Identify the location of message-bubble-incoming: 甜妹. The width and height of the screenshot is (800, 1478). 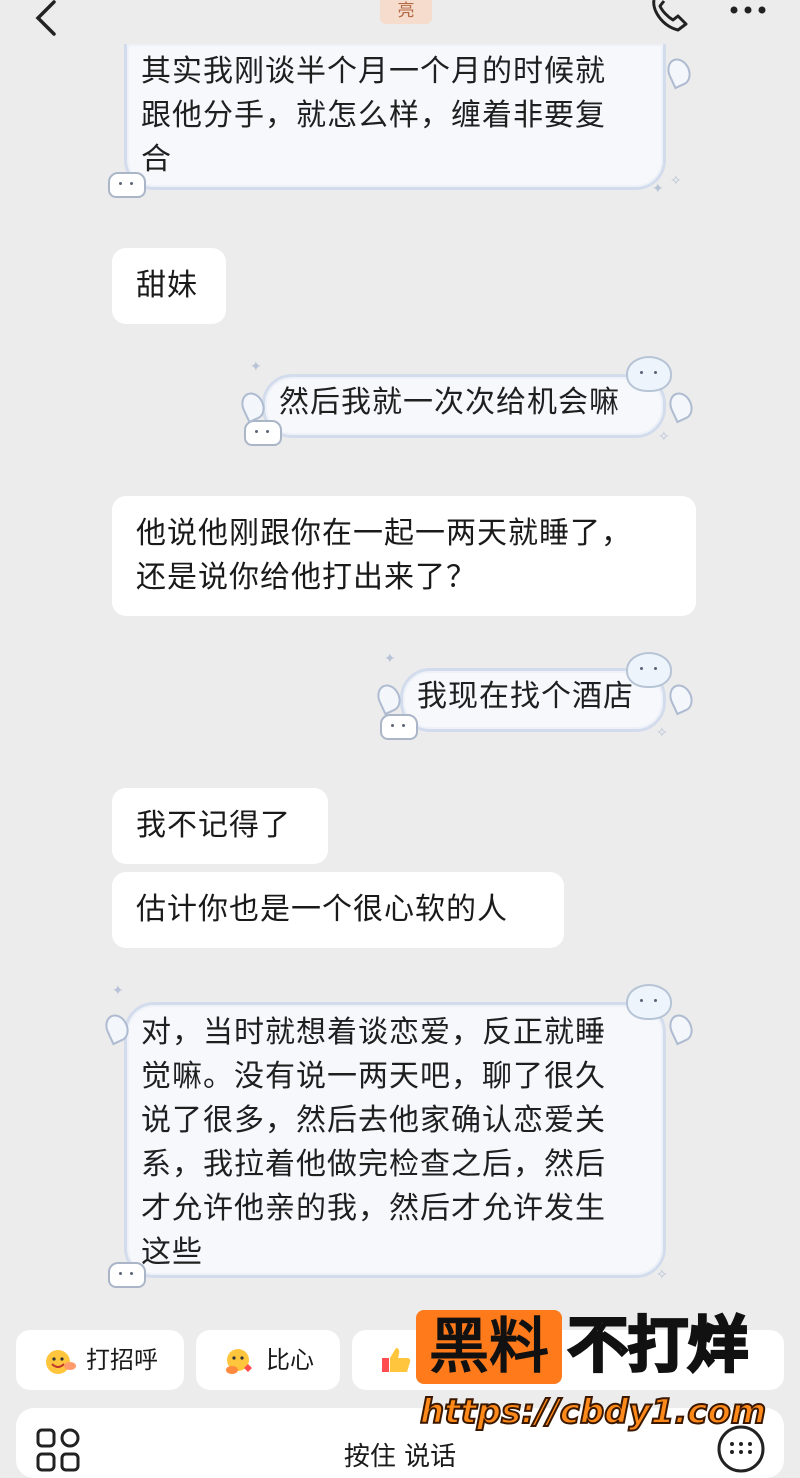
(169, 286).